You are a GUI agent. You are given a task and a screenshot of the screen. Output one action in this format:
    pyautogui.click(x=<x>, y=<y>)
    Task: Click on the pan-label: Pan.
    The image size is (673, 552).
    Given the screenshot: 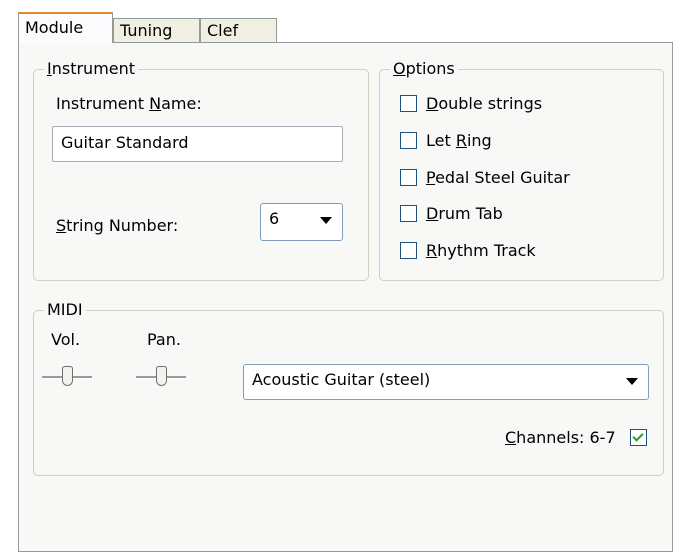 What is the action you would take?
    pyautogui.click(x=164, y=339)
    